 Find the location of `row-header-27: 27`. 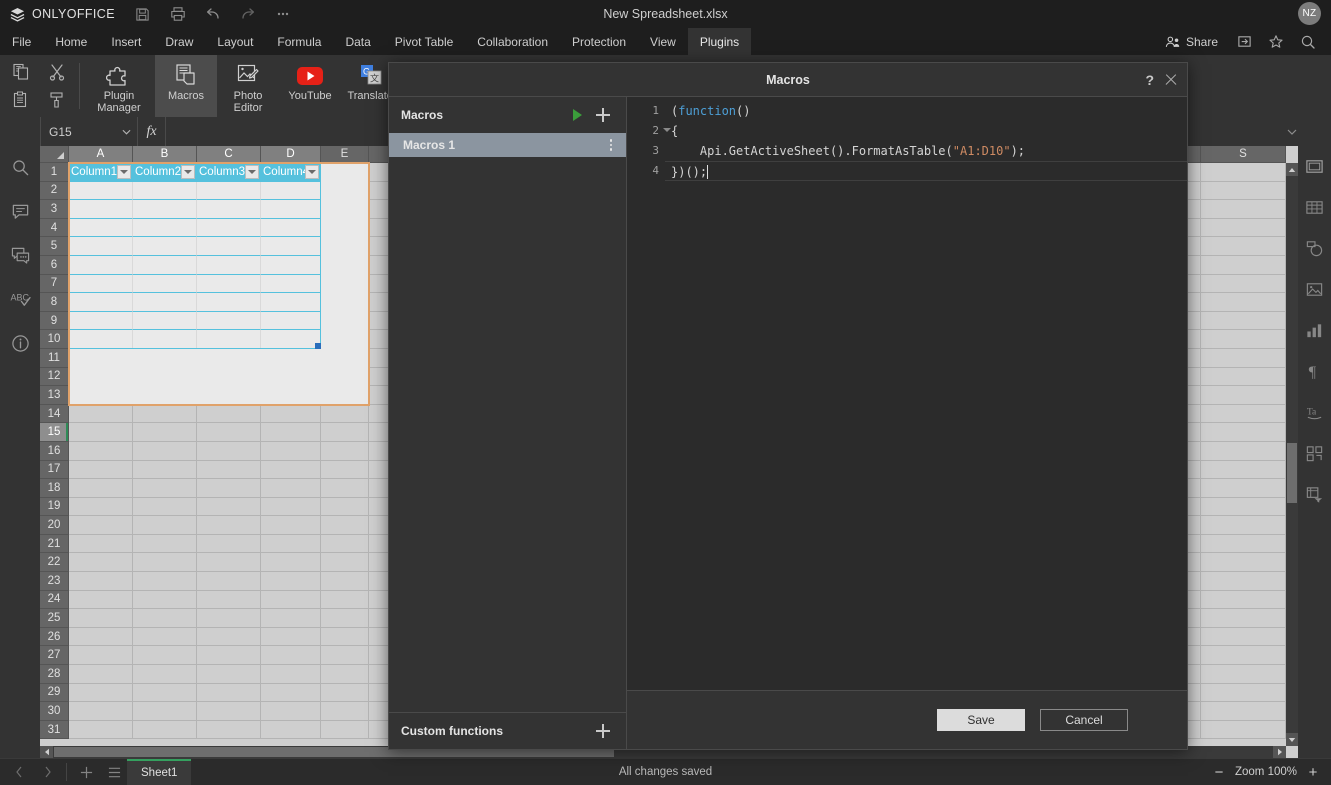

row-header-27: 27 is located at coordinates (54, 656).